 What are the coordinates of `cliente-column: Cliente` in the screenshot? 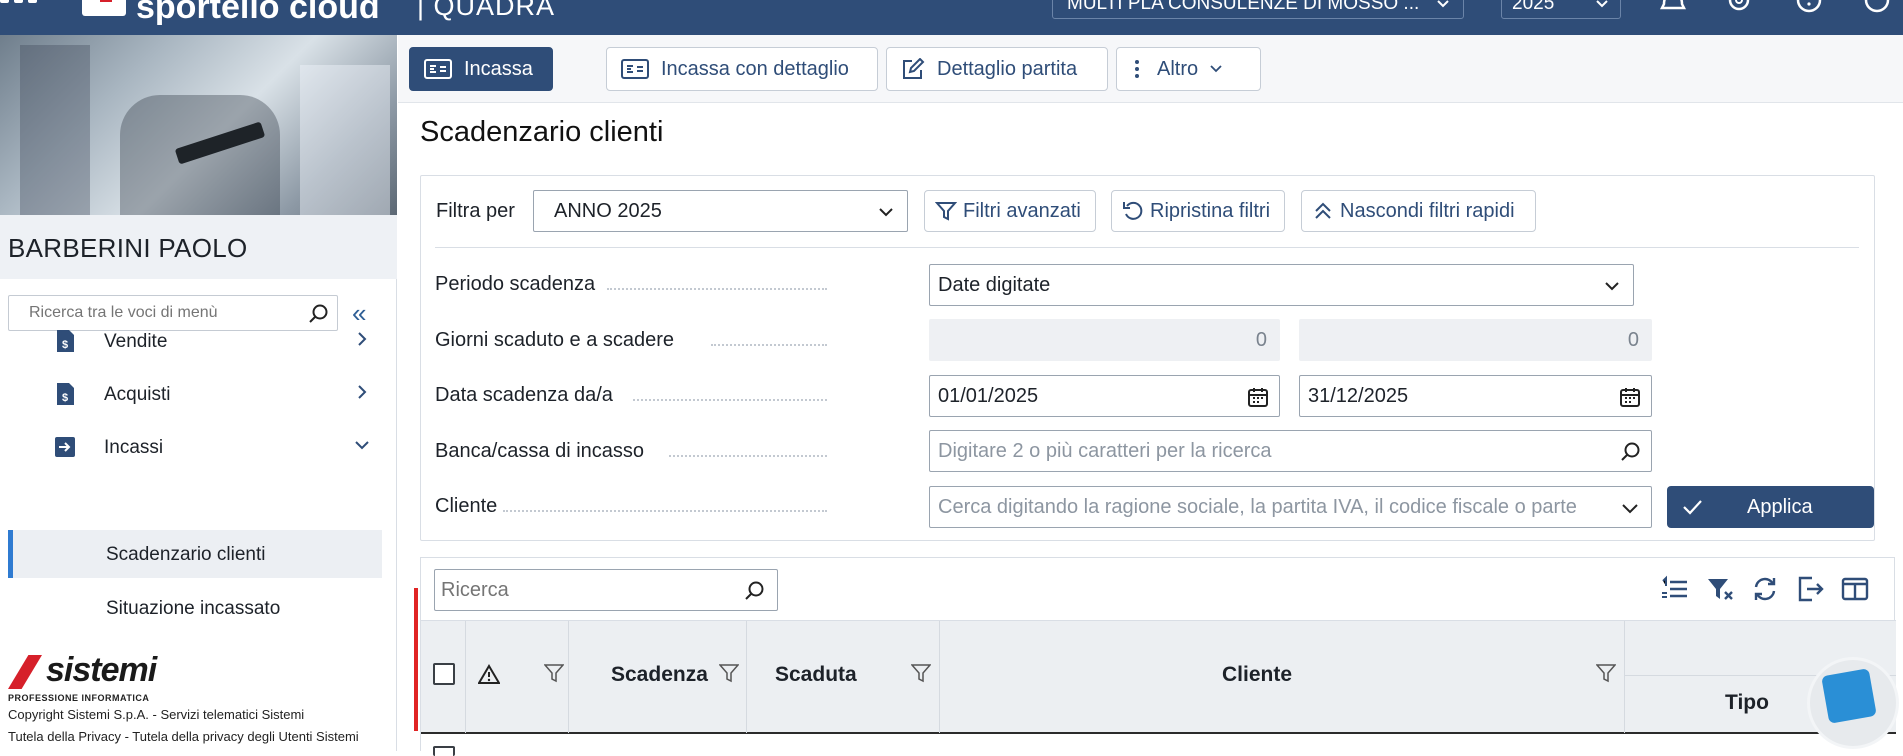 It's located at (1282, 677).